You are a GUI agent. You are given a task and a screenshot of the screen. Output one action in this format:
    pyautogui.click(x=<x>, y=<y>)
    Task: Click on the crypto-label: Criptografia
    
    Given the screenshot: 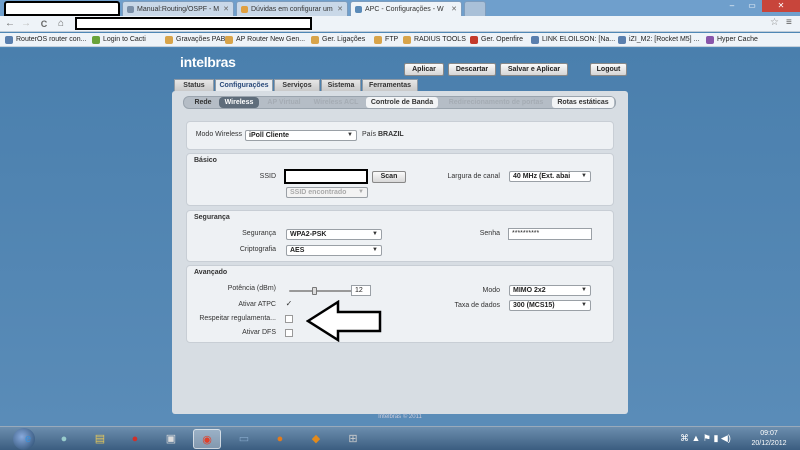 What is the action you would take?
    pyautogui.click(x=257, y=249)
    